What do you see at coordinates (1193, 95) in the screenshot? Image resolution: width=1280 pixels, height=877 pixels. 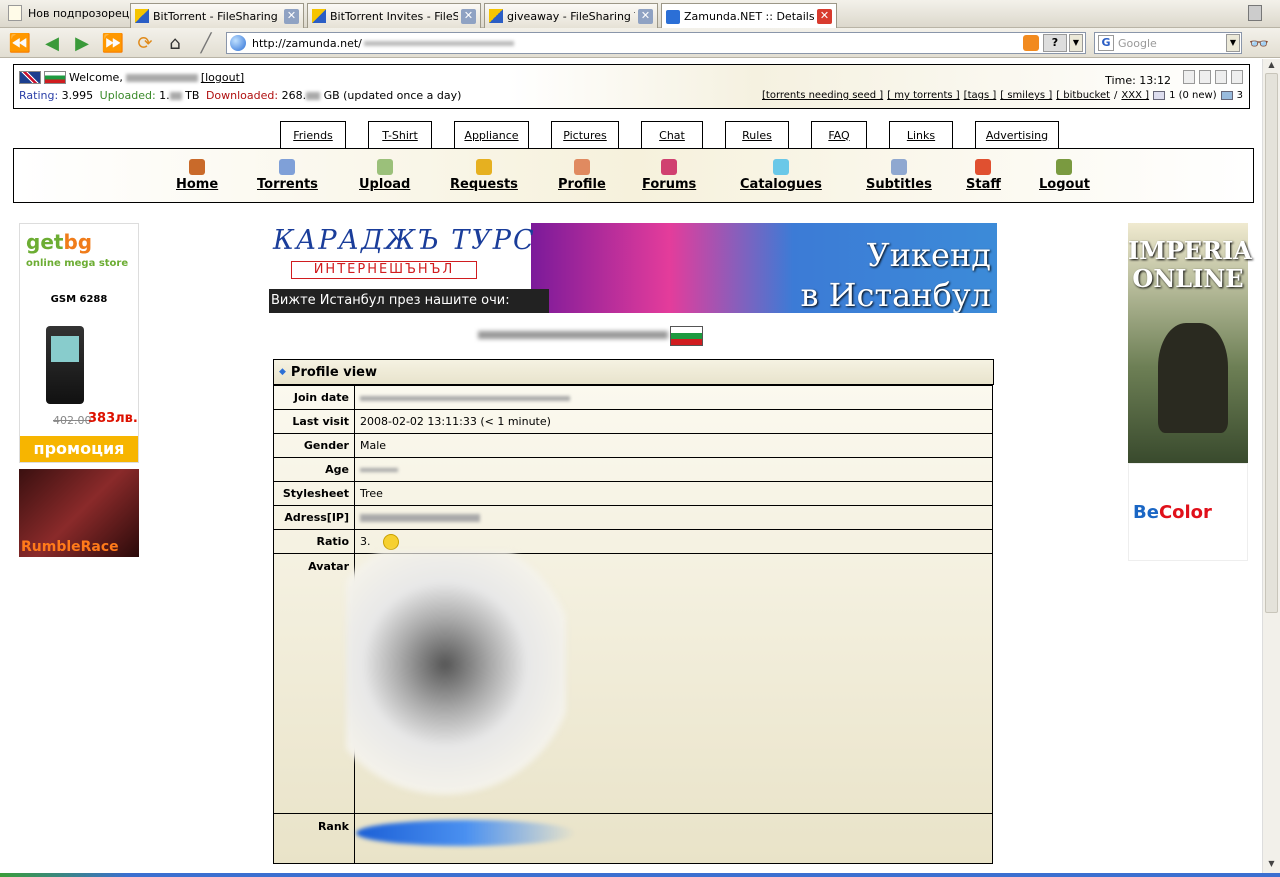 I see `messages-count: 1 (0 new)` at bounding box center [1193, 95].